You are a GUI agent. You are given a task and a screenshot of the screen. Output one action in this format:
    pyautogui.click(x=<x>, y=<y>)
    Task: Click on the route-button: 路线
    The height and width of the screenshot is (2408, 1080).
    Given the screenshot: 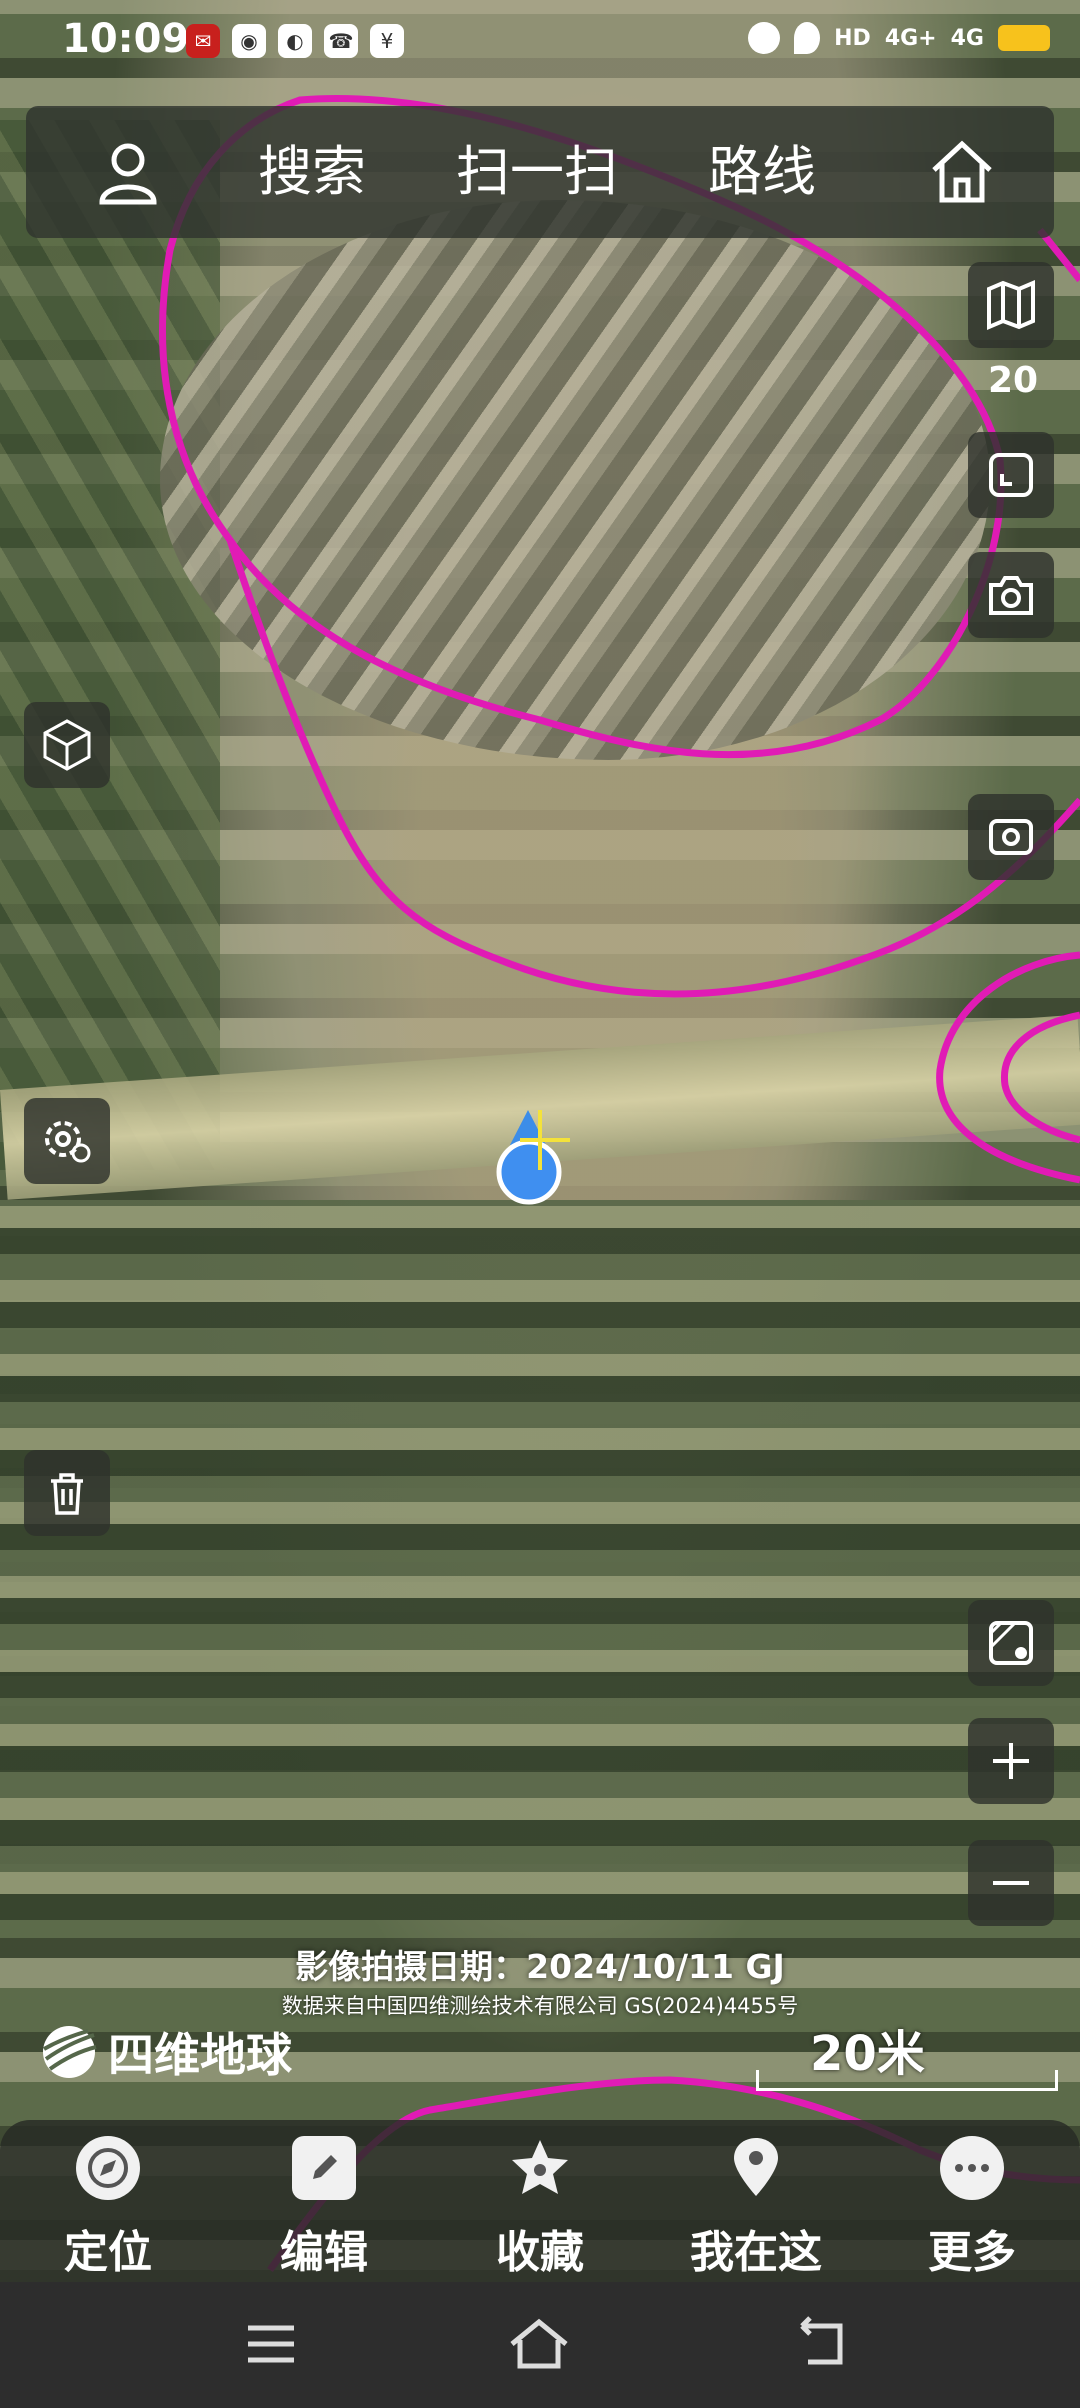 What is the action you would take?
    pyautogui.click(x=762, y=172)
    